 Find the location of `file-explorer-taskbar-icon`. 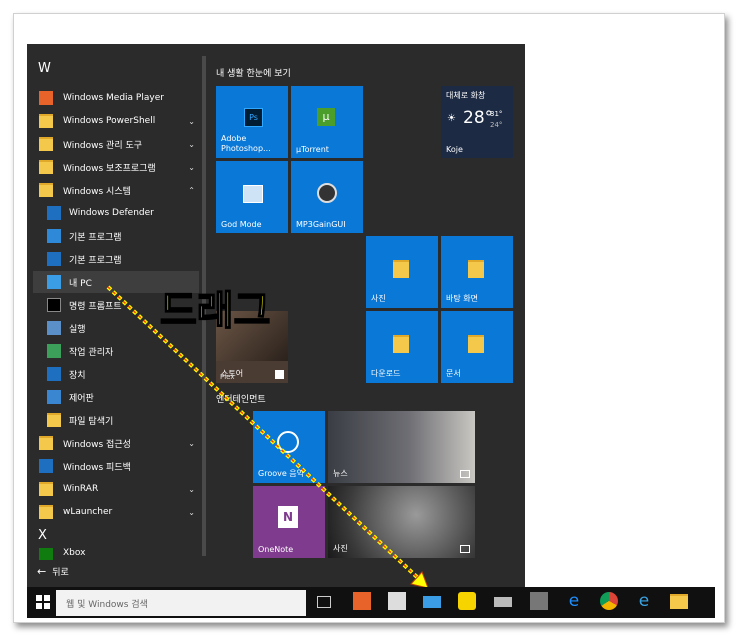

file-explorer-taskbar-icon is located at coordinates (679, 601).